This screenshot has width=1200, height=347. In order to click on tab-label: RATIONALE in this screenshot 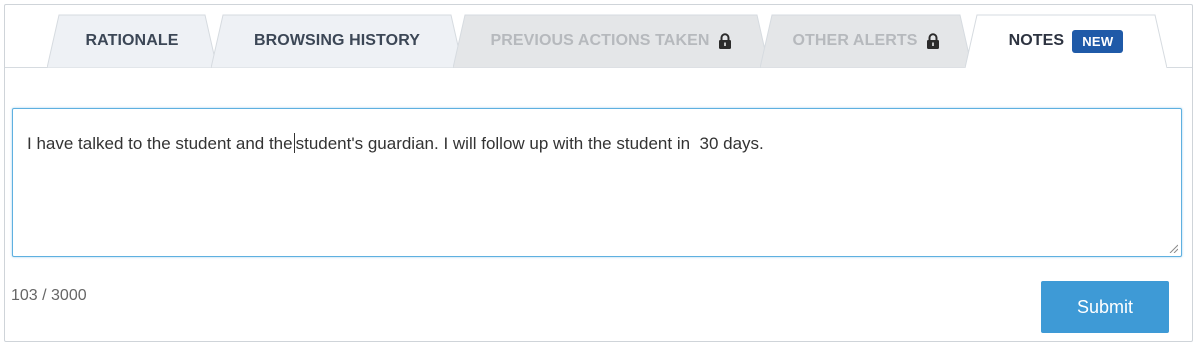, I will do `click(132, 40)`.